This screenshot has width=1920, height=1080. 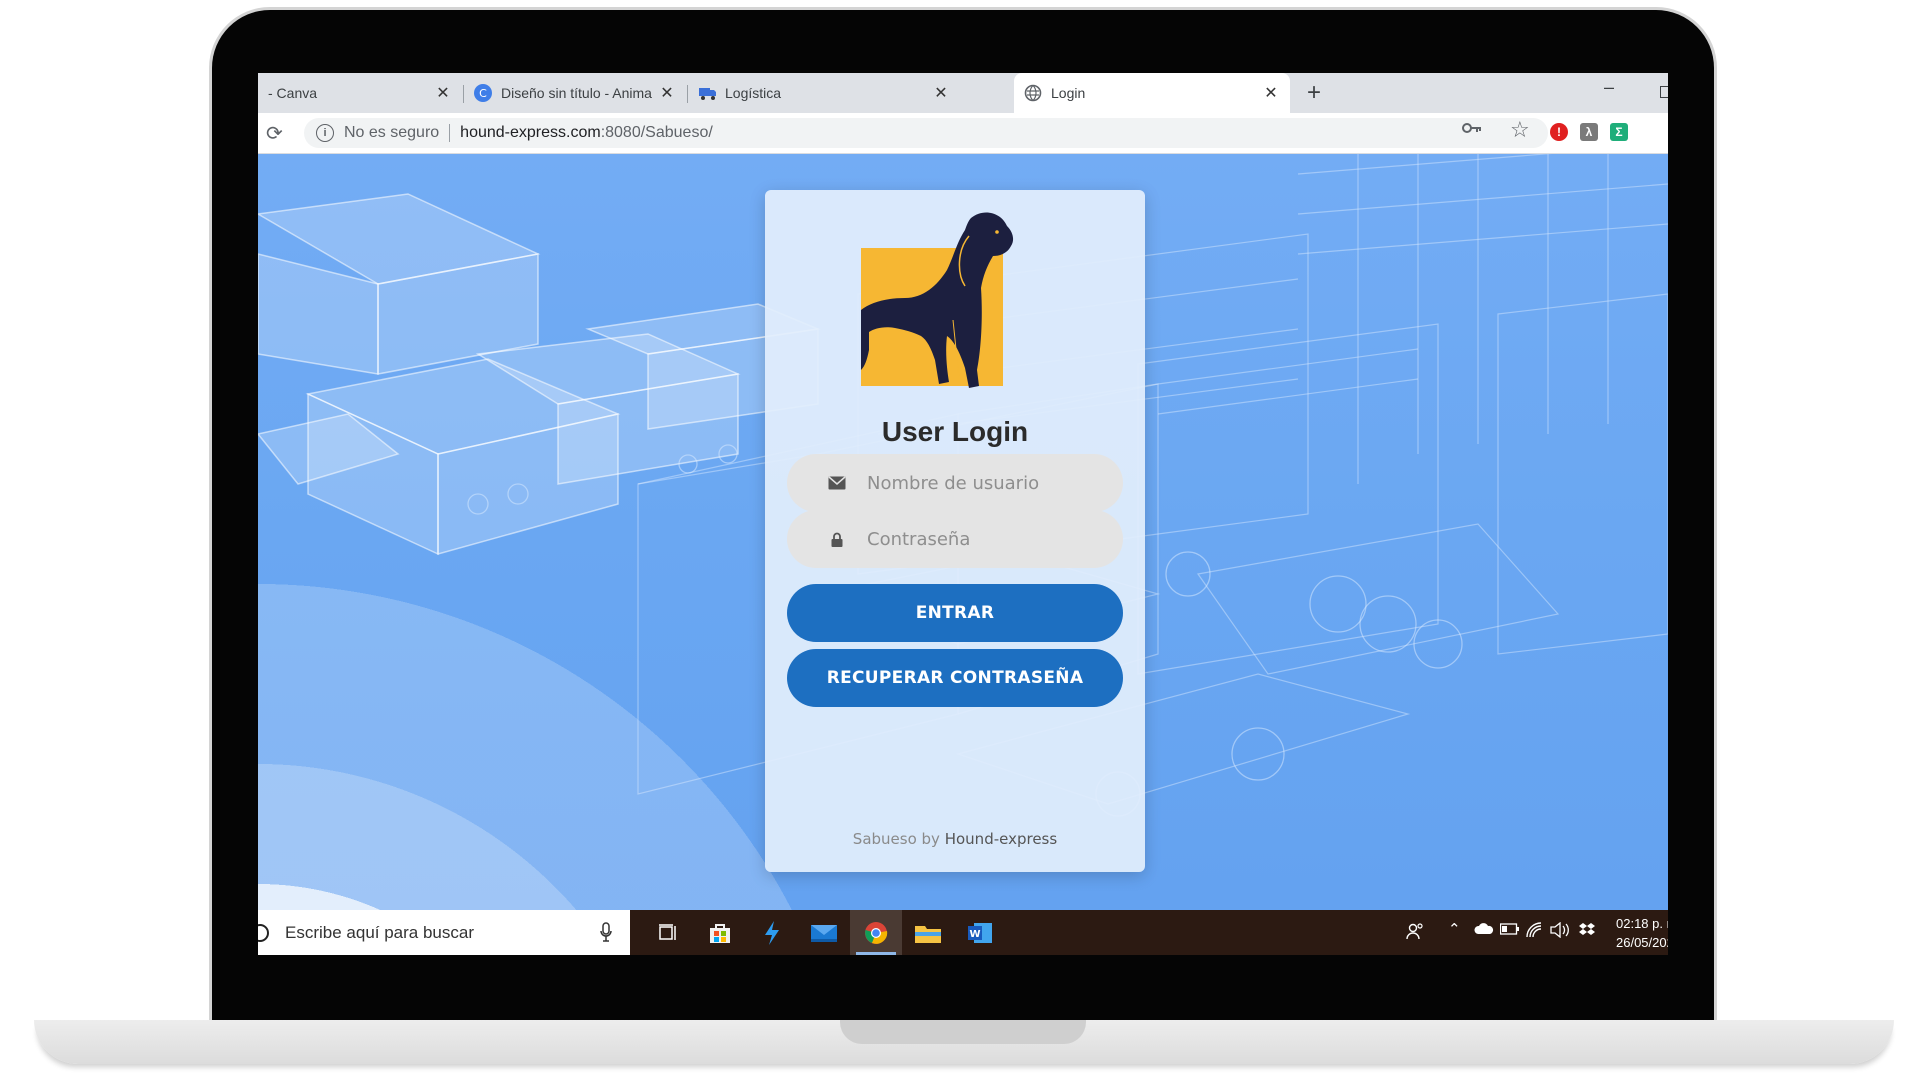 What do you see at coordinates (876, 932) in the screenshot?
I see `chrome-icon` at bounding box center [876, 932].